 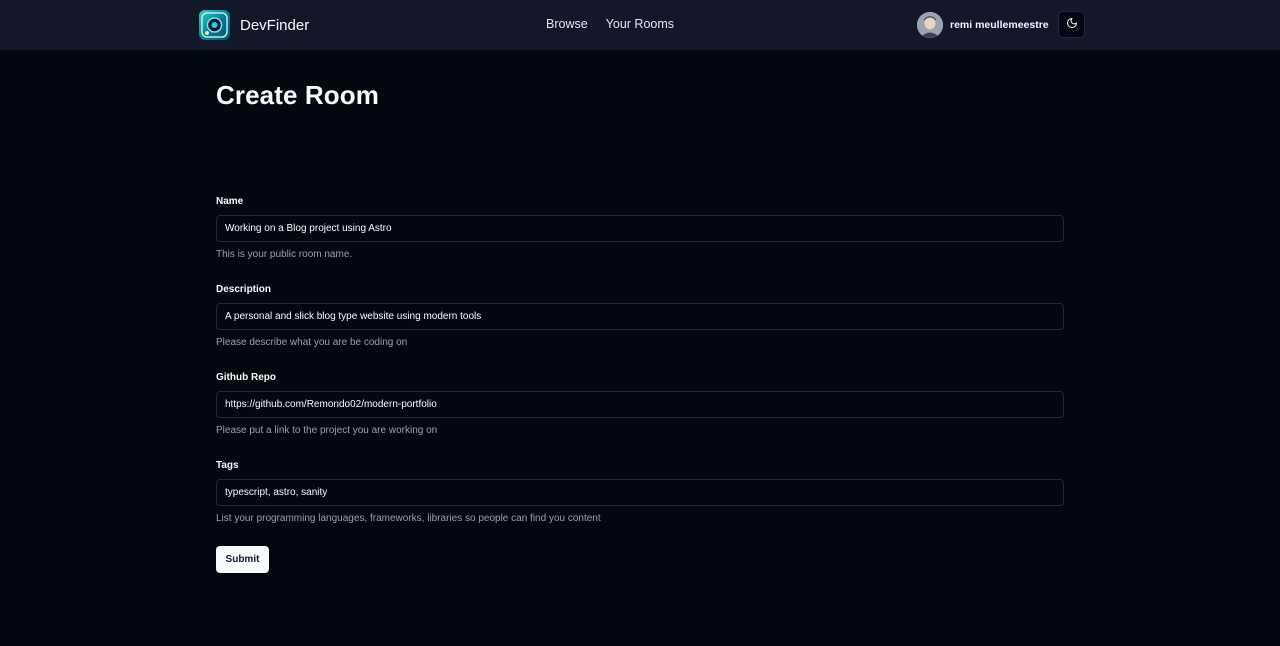 What do you see at coordinates (246, 377) in the screenshot?
I see `github-repo-label: Github Repo` at bounding box center [246, 377].